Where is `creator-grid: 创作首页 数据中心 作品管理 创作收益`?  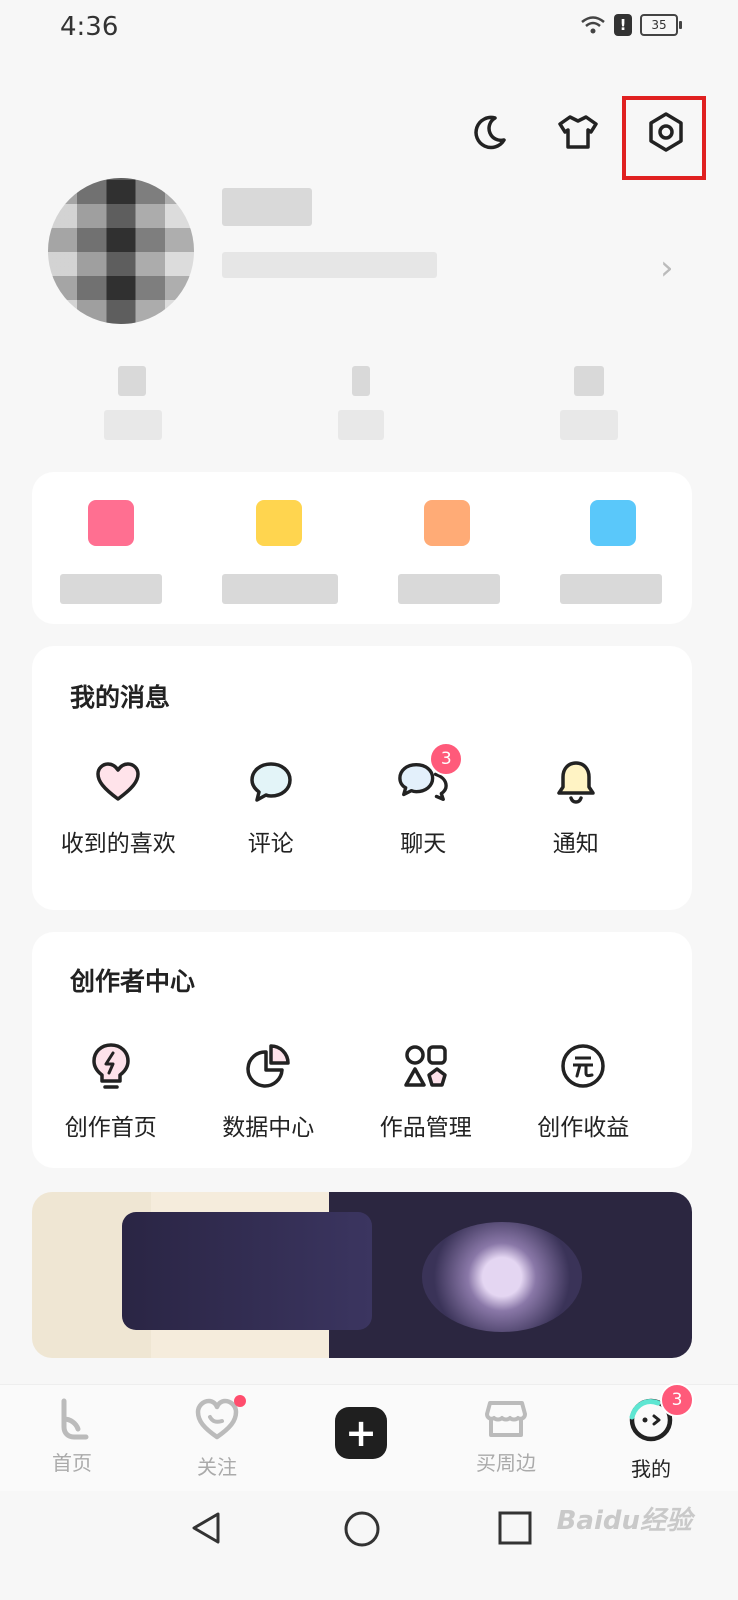
creator-grid: 创作首页 数据中心 作品管理 创作收益 is located at coordinates (347, 1091).